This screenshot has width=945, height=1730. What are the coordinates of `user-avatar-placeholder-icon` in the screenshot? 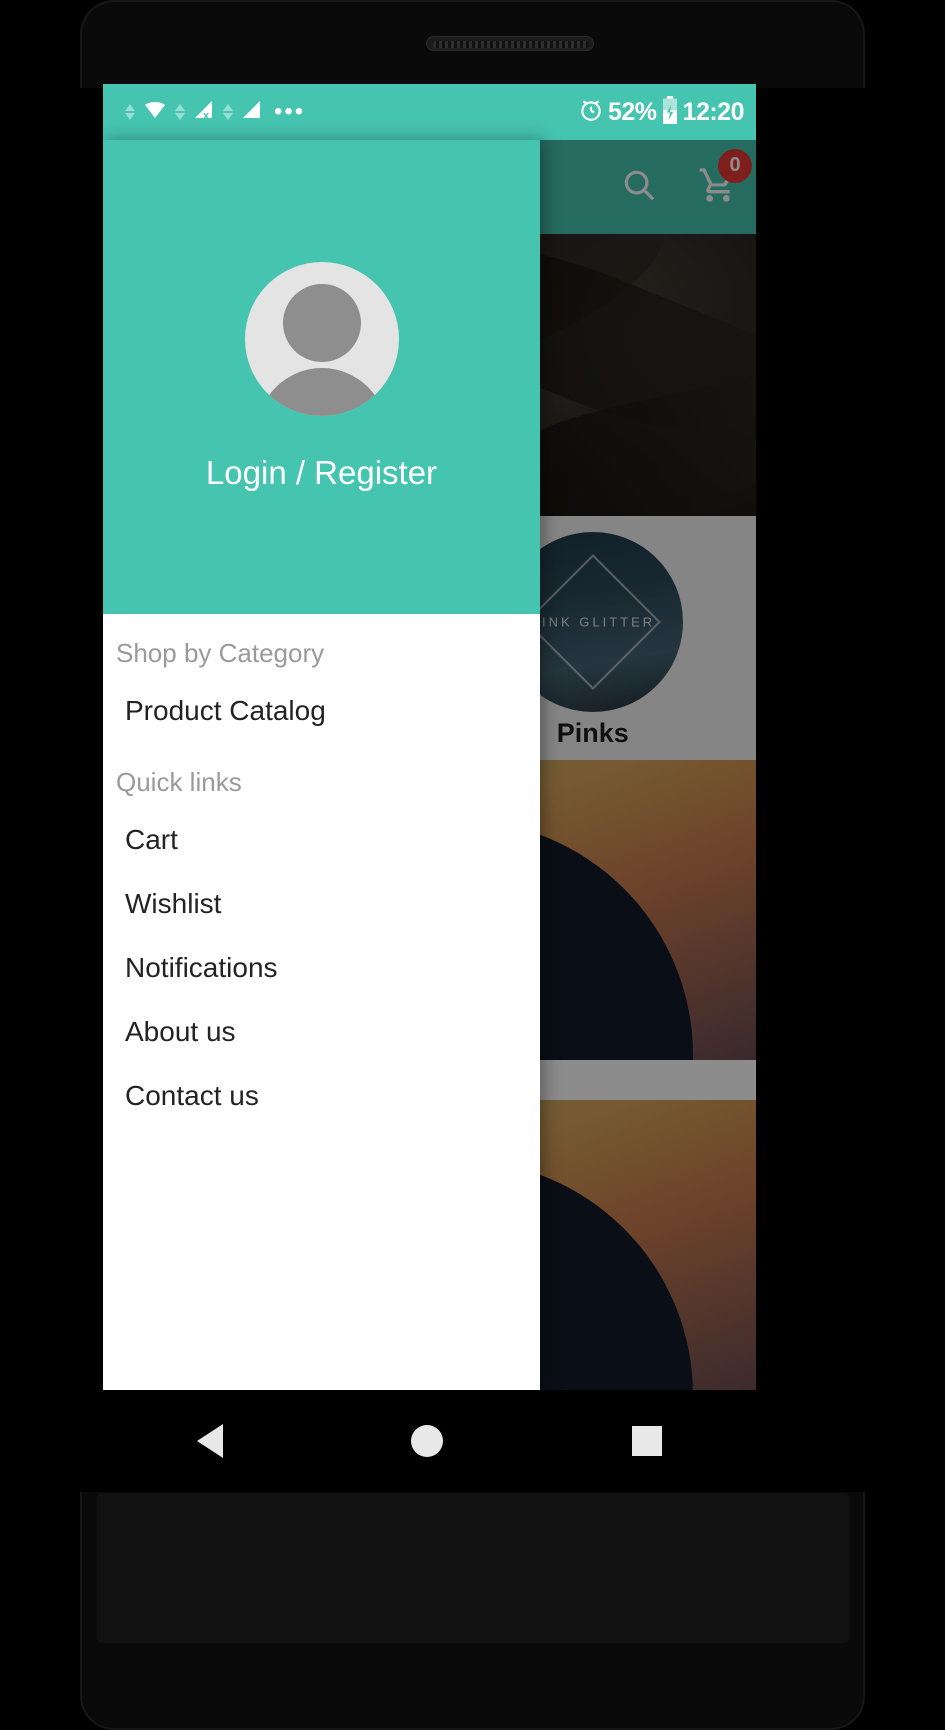 It's located at (321, 339).